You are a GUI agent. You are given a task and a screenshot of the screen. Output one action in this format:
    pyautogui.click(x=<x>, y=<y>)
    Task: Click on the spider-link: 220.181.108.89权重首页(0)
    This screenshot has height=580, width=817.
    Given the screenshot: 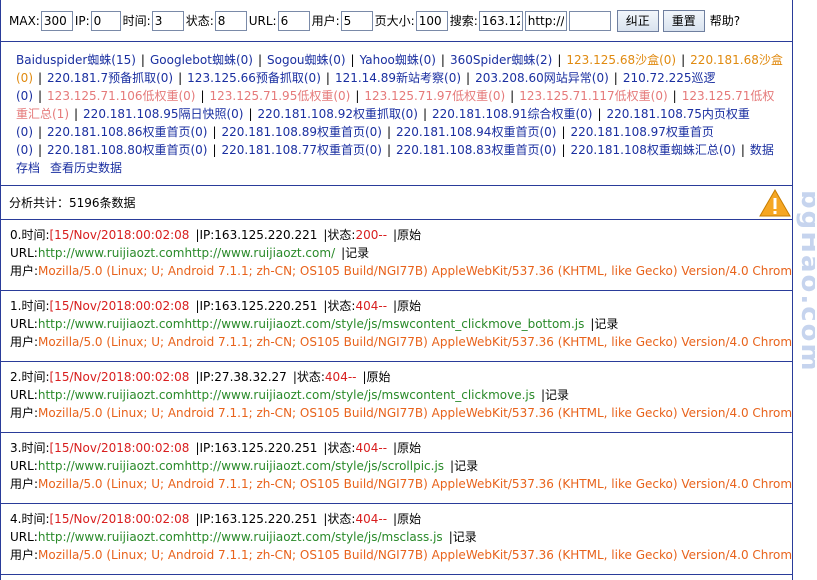 What is the action you would take?
    pyautogui.click(x=302, y=132)
    